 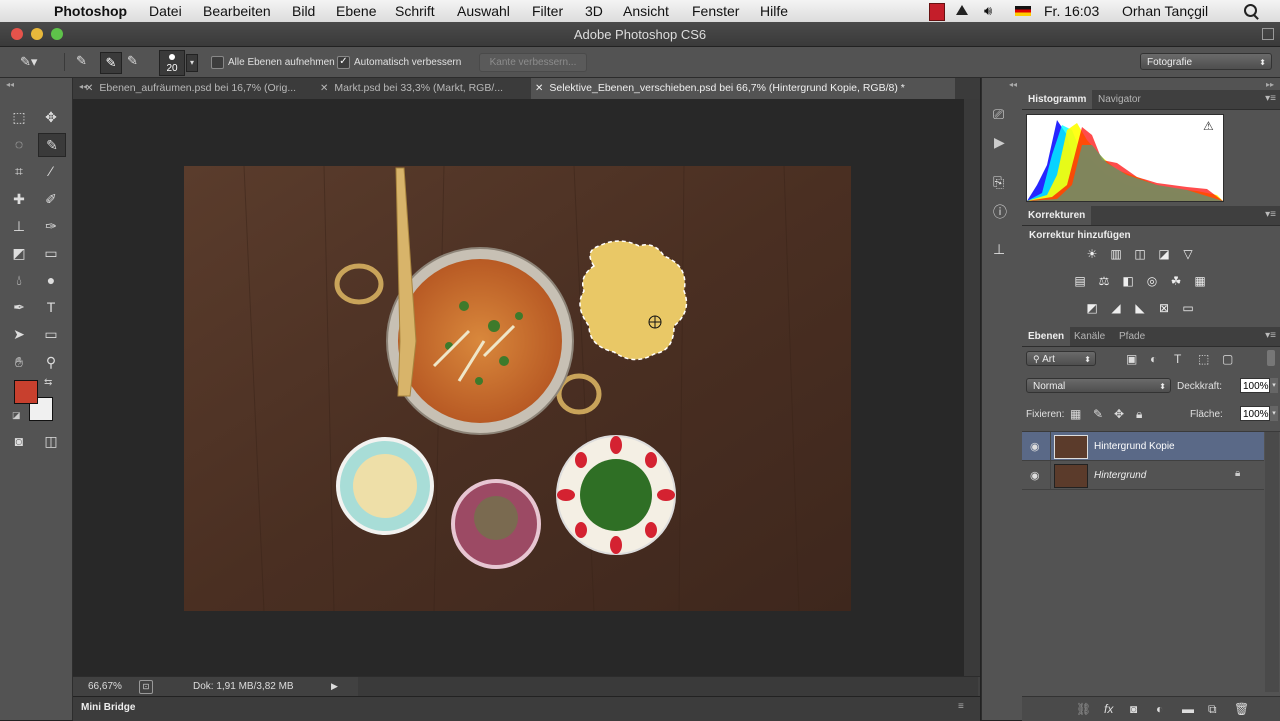 What do you see at coordinates (146, 687) in the screenshot?
I see `status-export-icon: ⊡` at bounding box center [146, 687].